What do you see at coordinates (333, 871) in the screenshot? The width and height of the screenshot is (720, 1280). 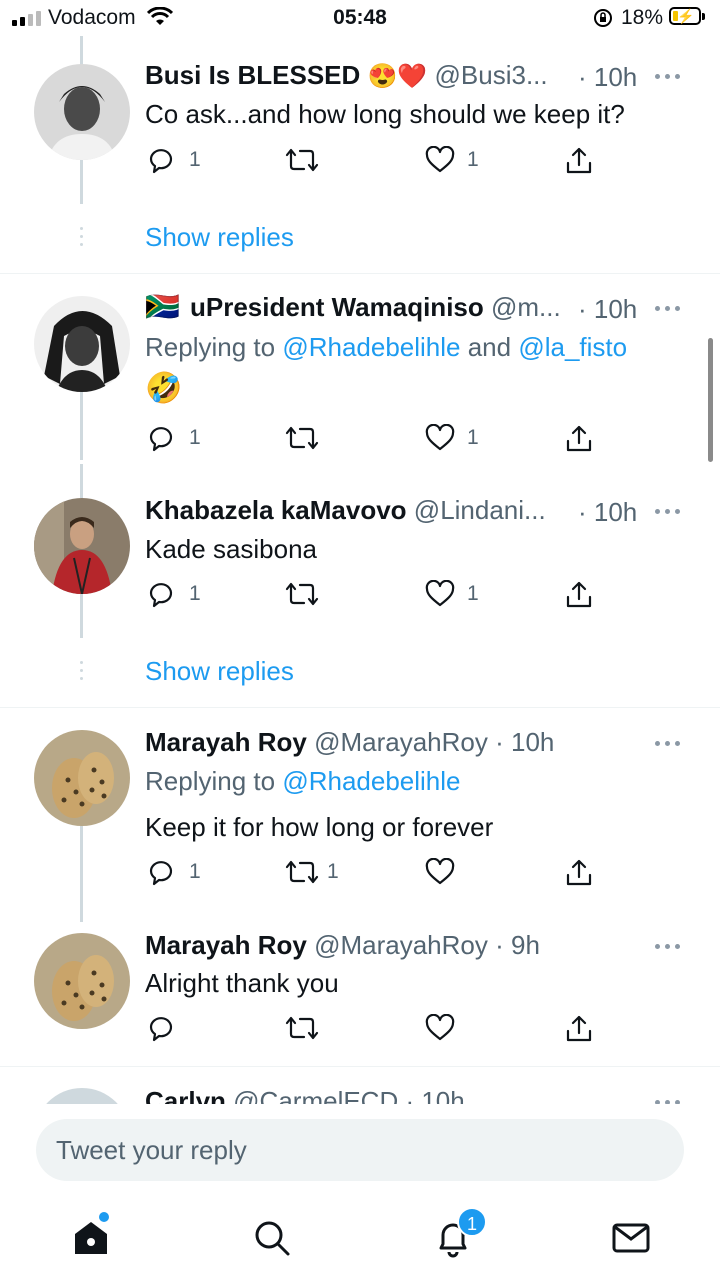 I see `retweet-count: 1` at bounding box center [333, 871].